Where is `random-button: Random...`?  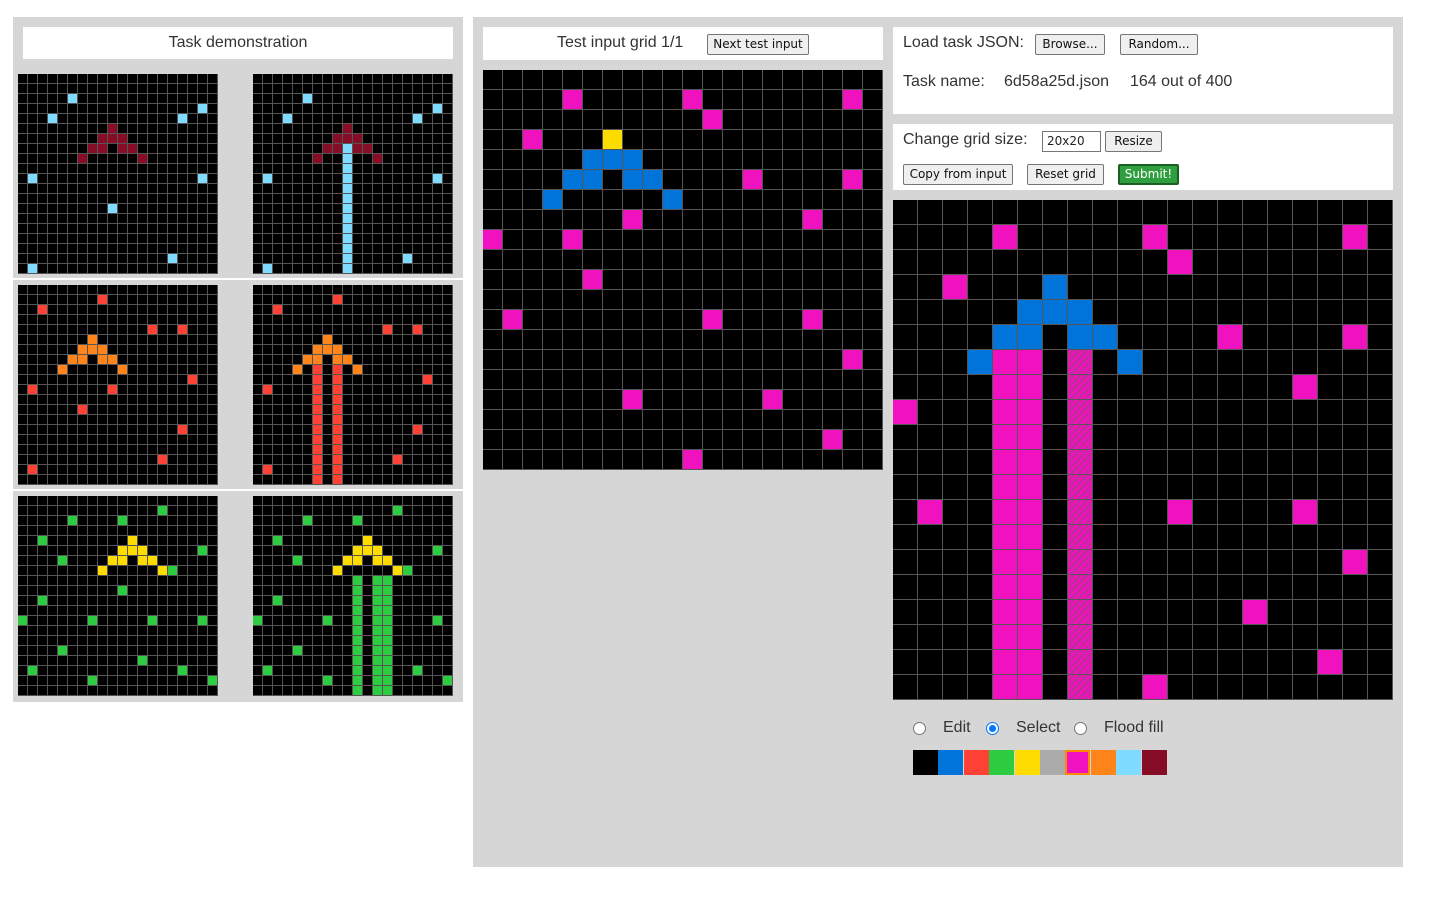
random-button: Random... is located at coordinates (1159, 44).